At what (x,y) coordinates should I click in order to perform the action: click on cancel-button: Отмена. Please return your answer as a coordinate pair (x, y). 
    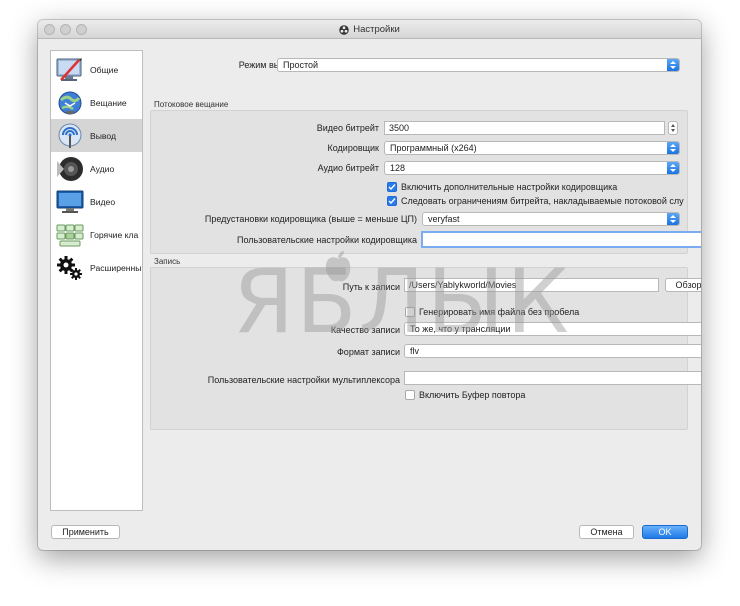
    Looking at the image, I should click on (606, 532).